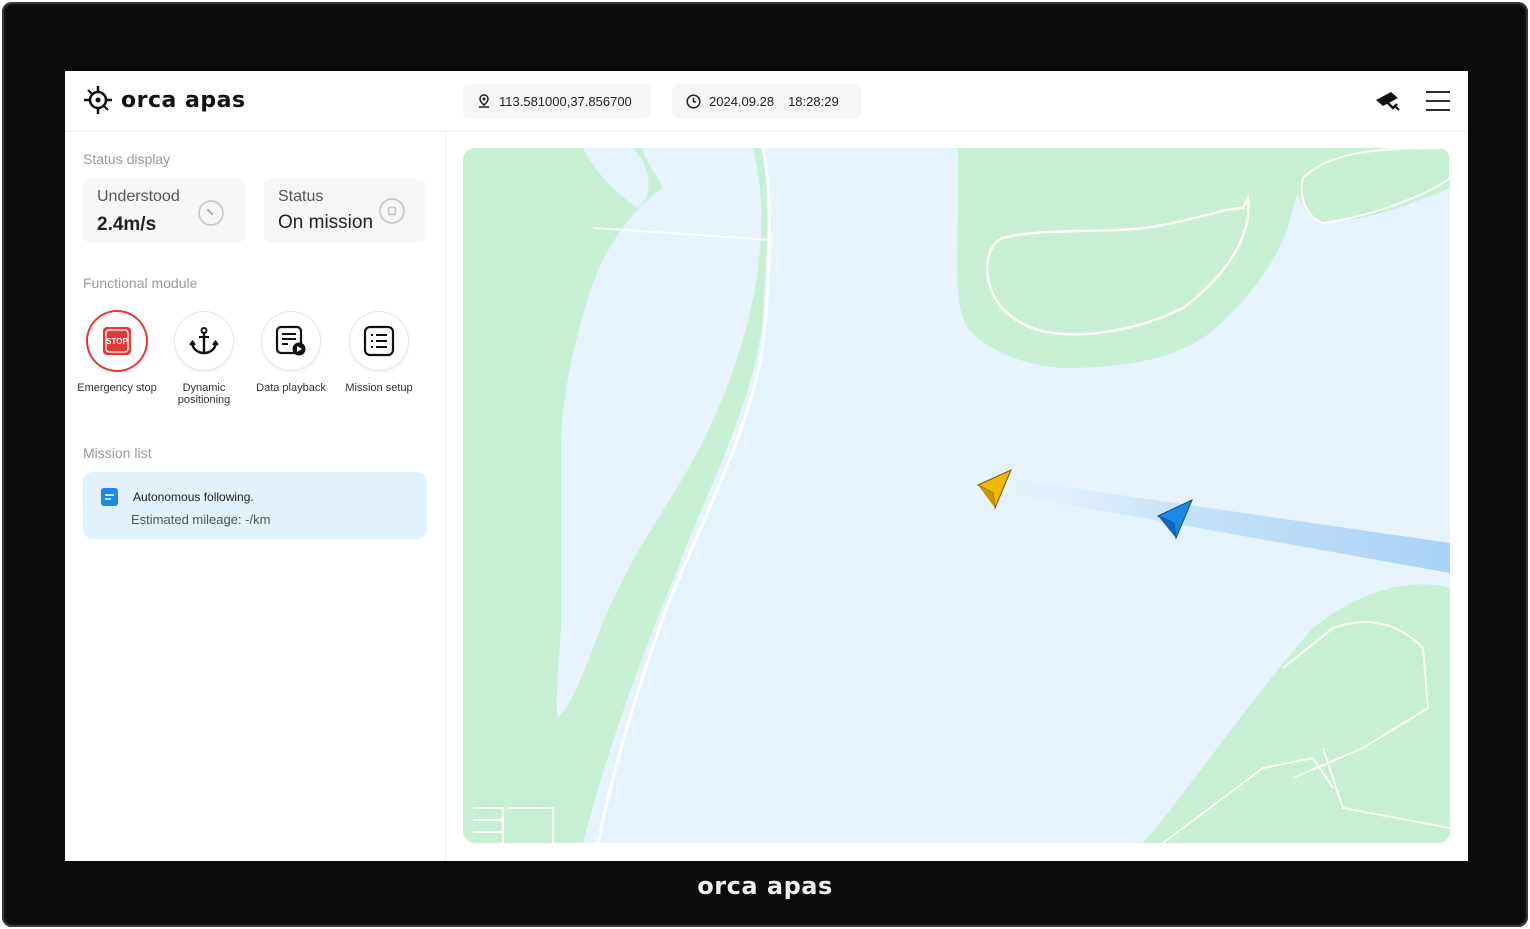 This screenshot has height=929, width=1530. What do you see at coordinates (204, 394) in the screenshot?
I see `dynamic-positioning-label: Dynamic positioning` at bounding box center [204, 394].